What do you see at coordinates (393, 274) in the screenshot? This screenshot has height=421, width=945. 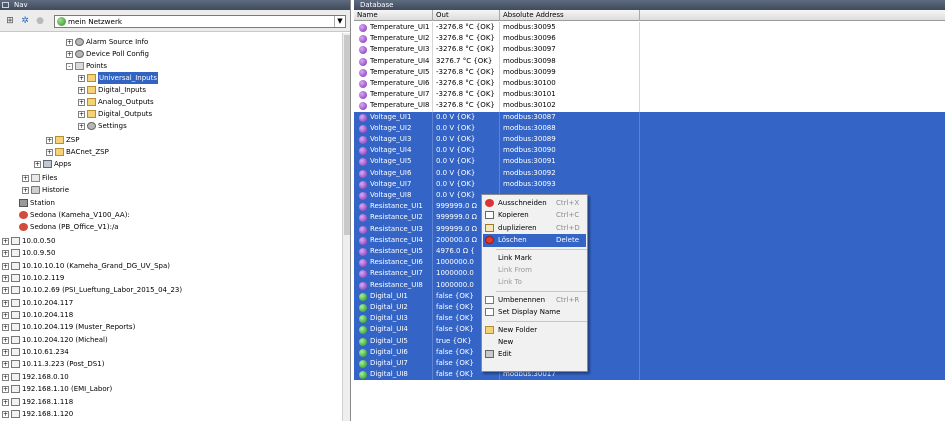 I see `cell-name: Resistance_UI7` at bounding box center [393, 274].